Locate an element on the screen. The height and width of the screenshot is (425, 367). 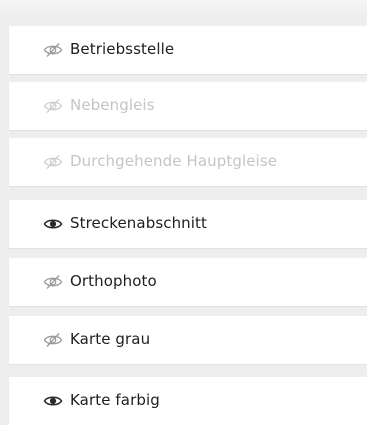
layer-row-durchgehende-hauptgleise: Durchgehende Hauptgleise is located at coordinates (188, 162).